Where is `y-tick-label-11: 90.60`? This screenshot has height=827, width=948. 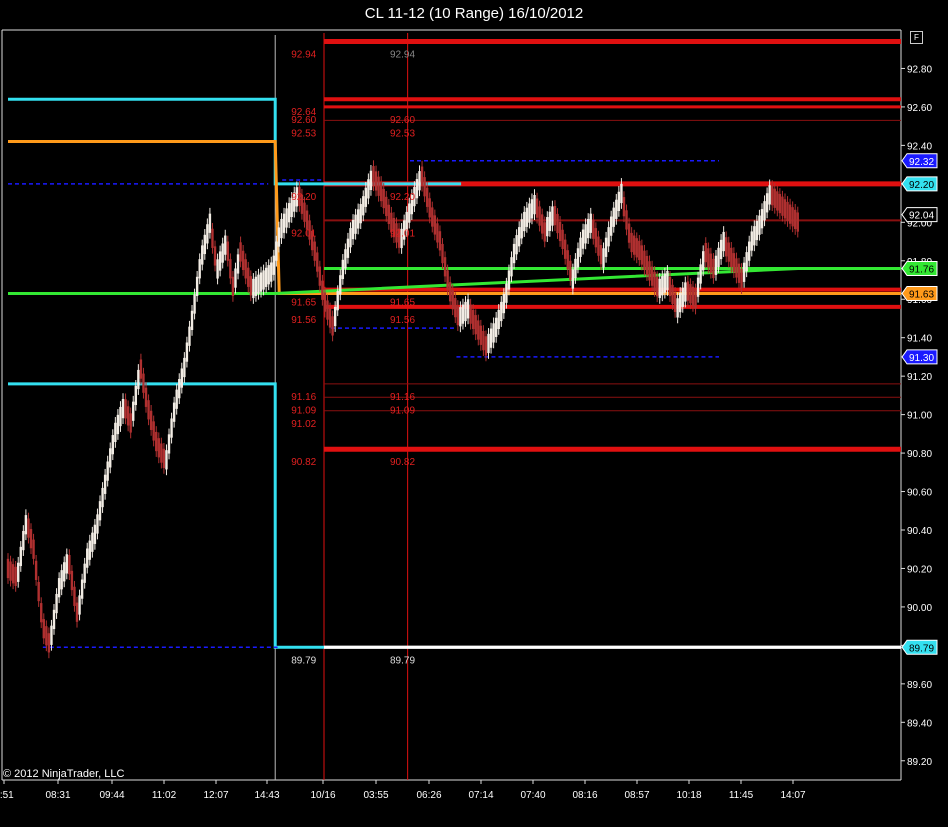
y-tick-label-11: 90.60 is located at coordinates (919, 493).